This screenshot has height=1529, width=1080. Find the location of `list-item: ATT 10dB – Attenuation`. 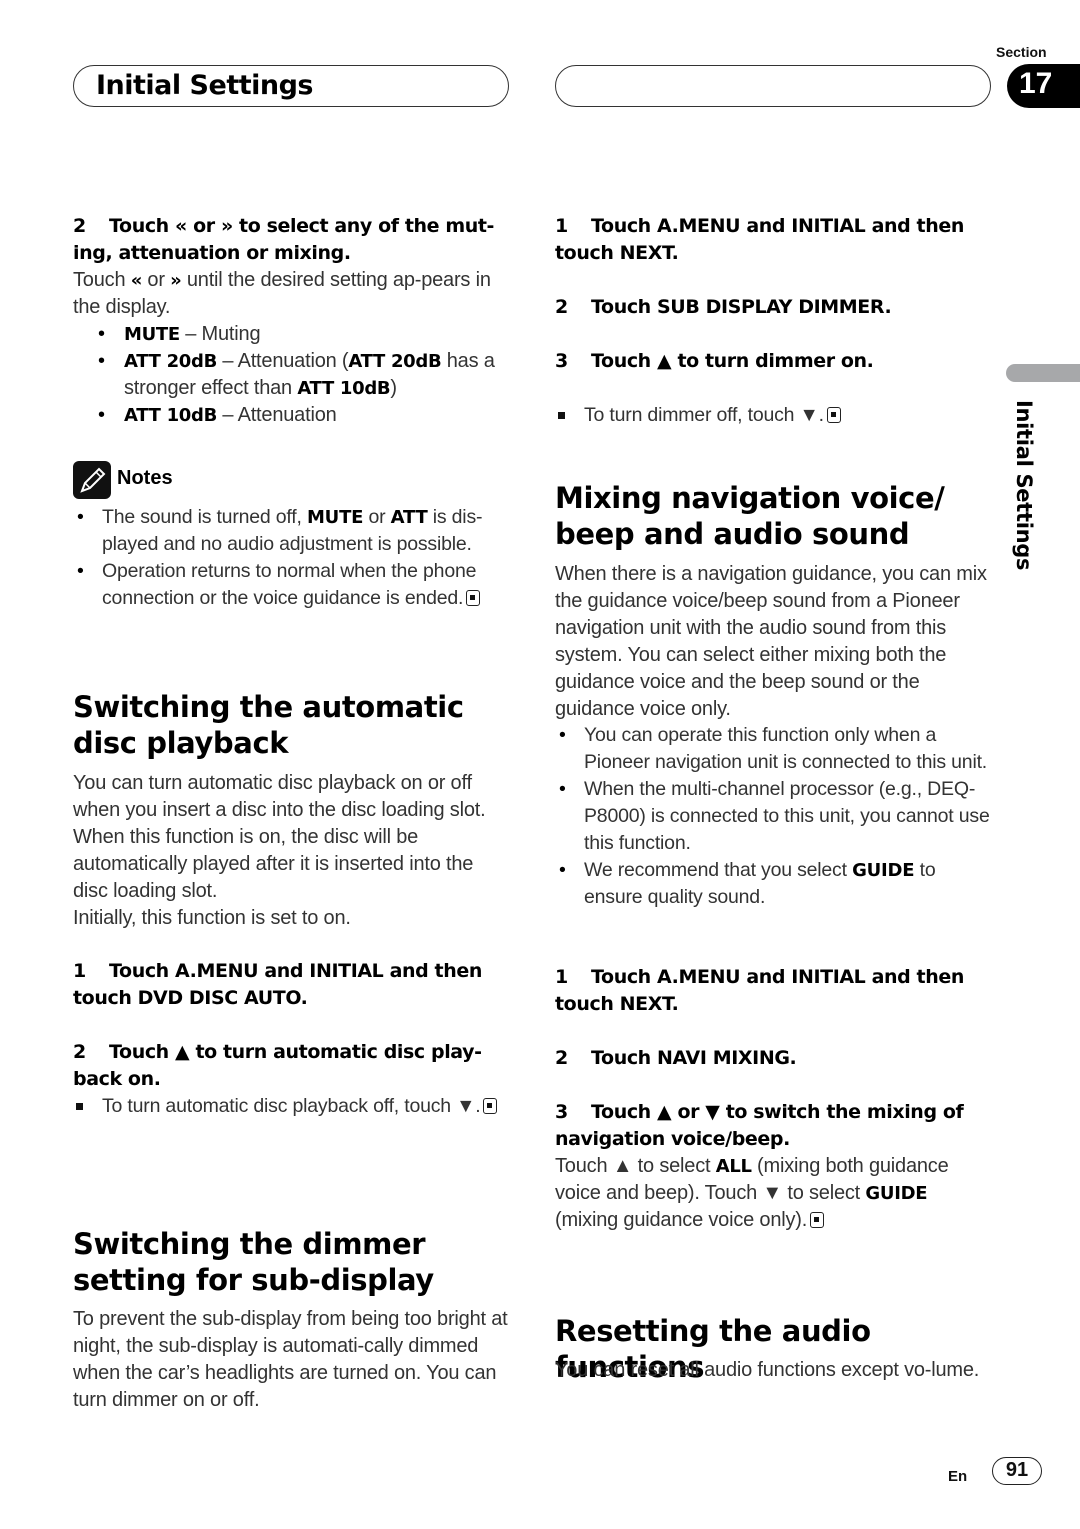

list-item: ATT 10dB – Attenuation is located at coordinates (293, 415).